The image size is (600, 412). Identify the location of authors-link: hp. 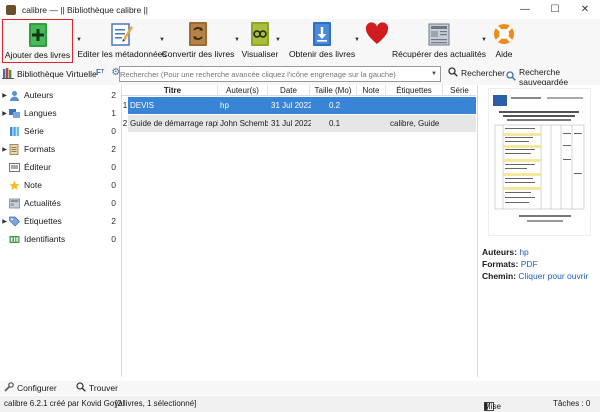
(523, 252).